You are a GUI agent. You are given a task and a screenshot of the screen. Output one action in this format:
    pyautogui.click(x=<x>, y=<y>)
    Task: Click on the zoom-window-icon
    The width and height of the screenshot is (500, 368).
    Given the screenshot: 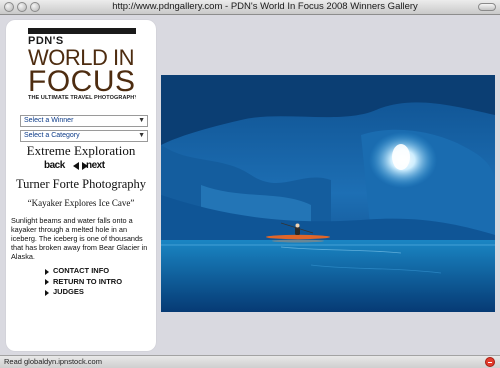 What is the action you would take?
    pyautogui.click(x=35, y=7)
    